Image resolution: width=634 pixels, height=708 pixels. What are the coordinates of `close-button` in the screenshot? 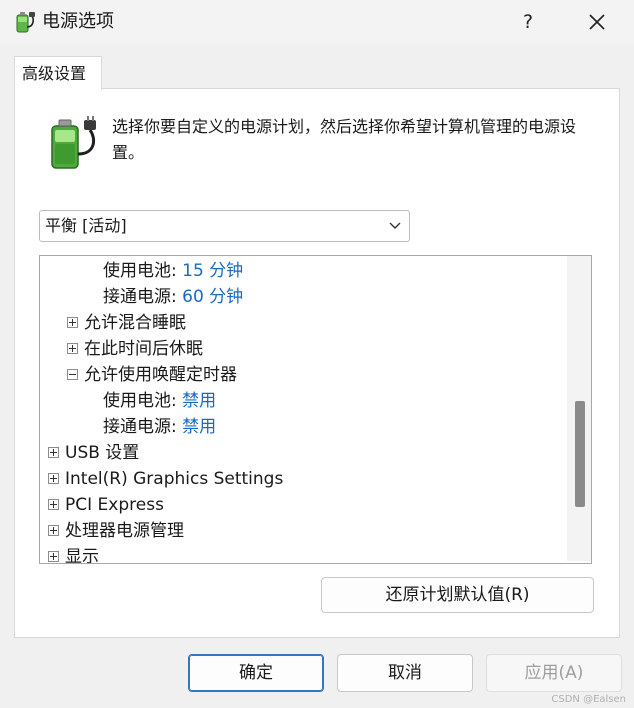 It's located at (597, 22).